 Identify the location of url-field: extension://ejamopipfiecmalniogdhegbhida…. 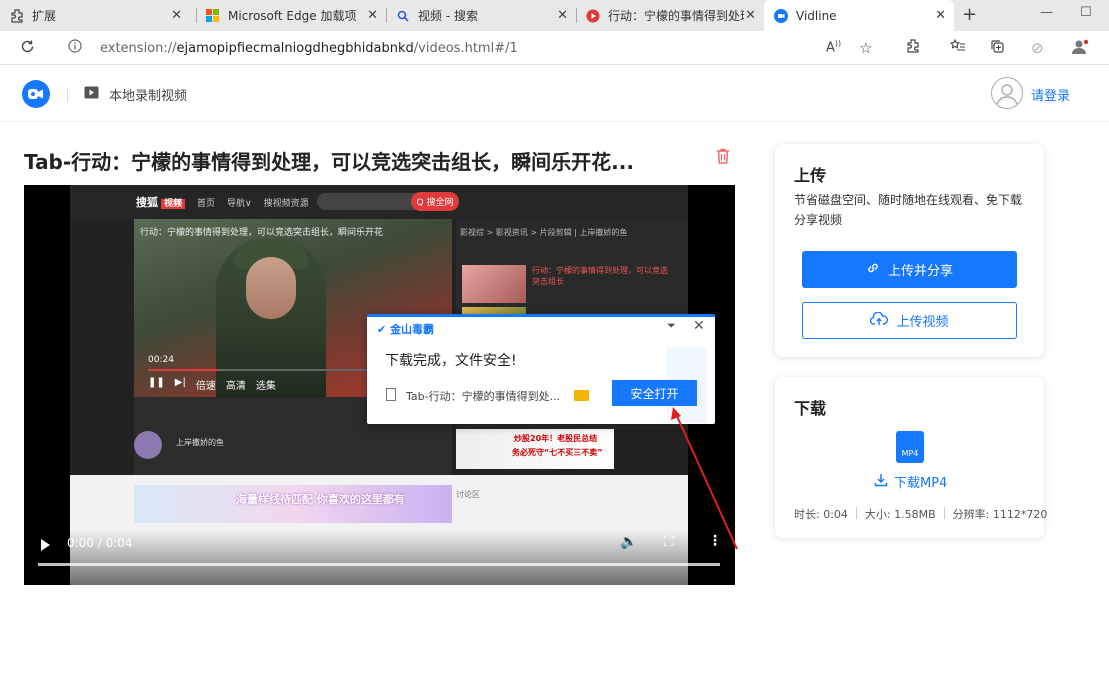
(309, 48).